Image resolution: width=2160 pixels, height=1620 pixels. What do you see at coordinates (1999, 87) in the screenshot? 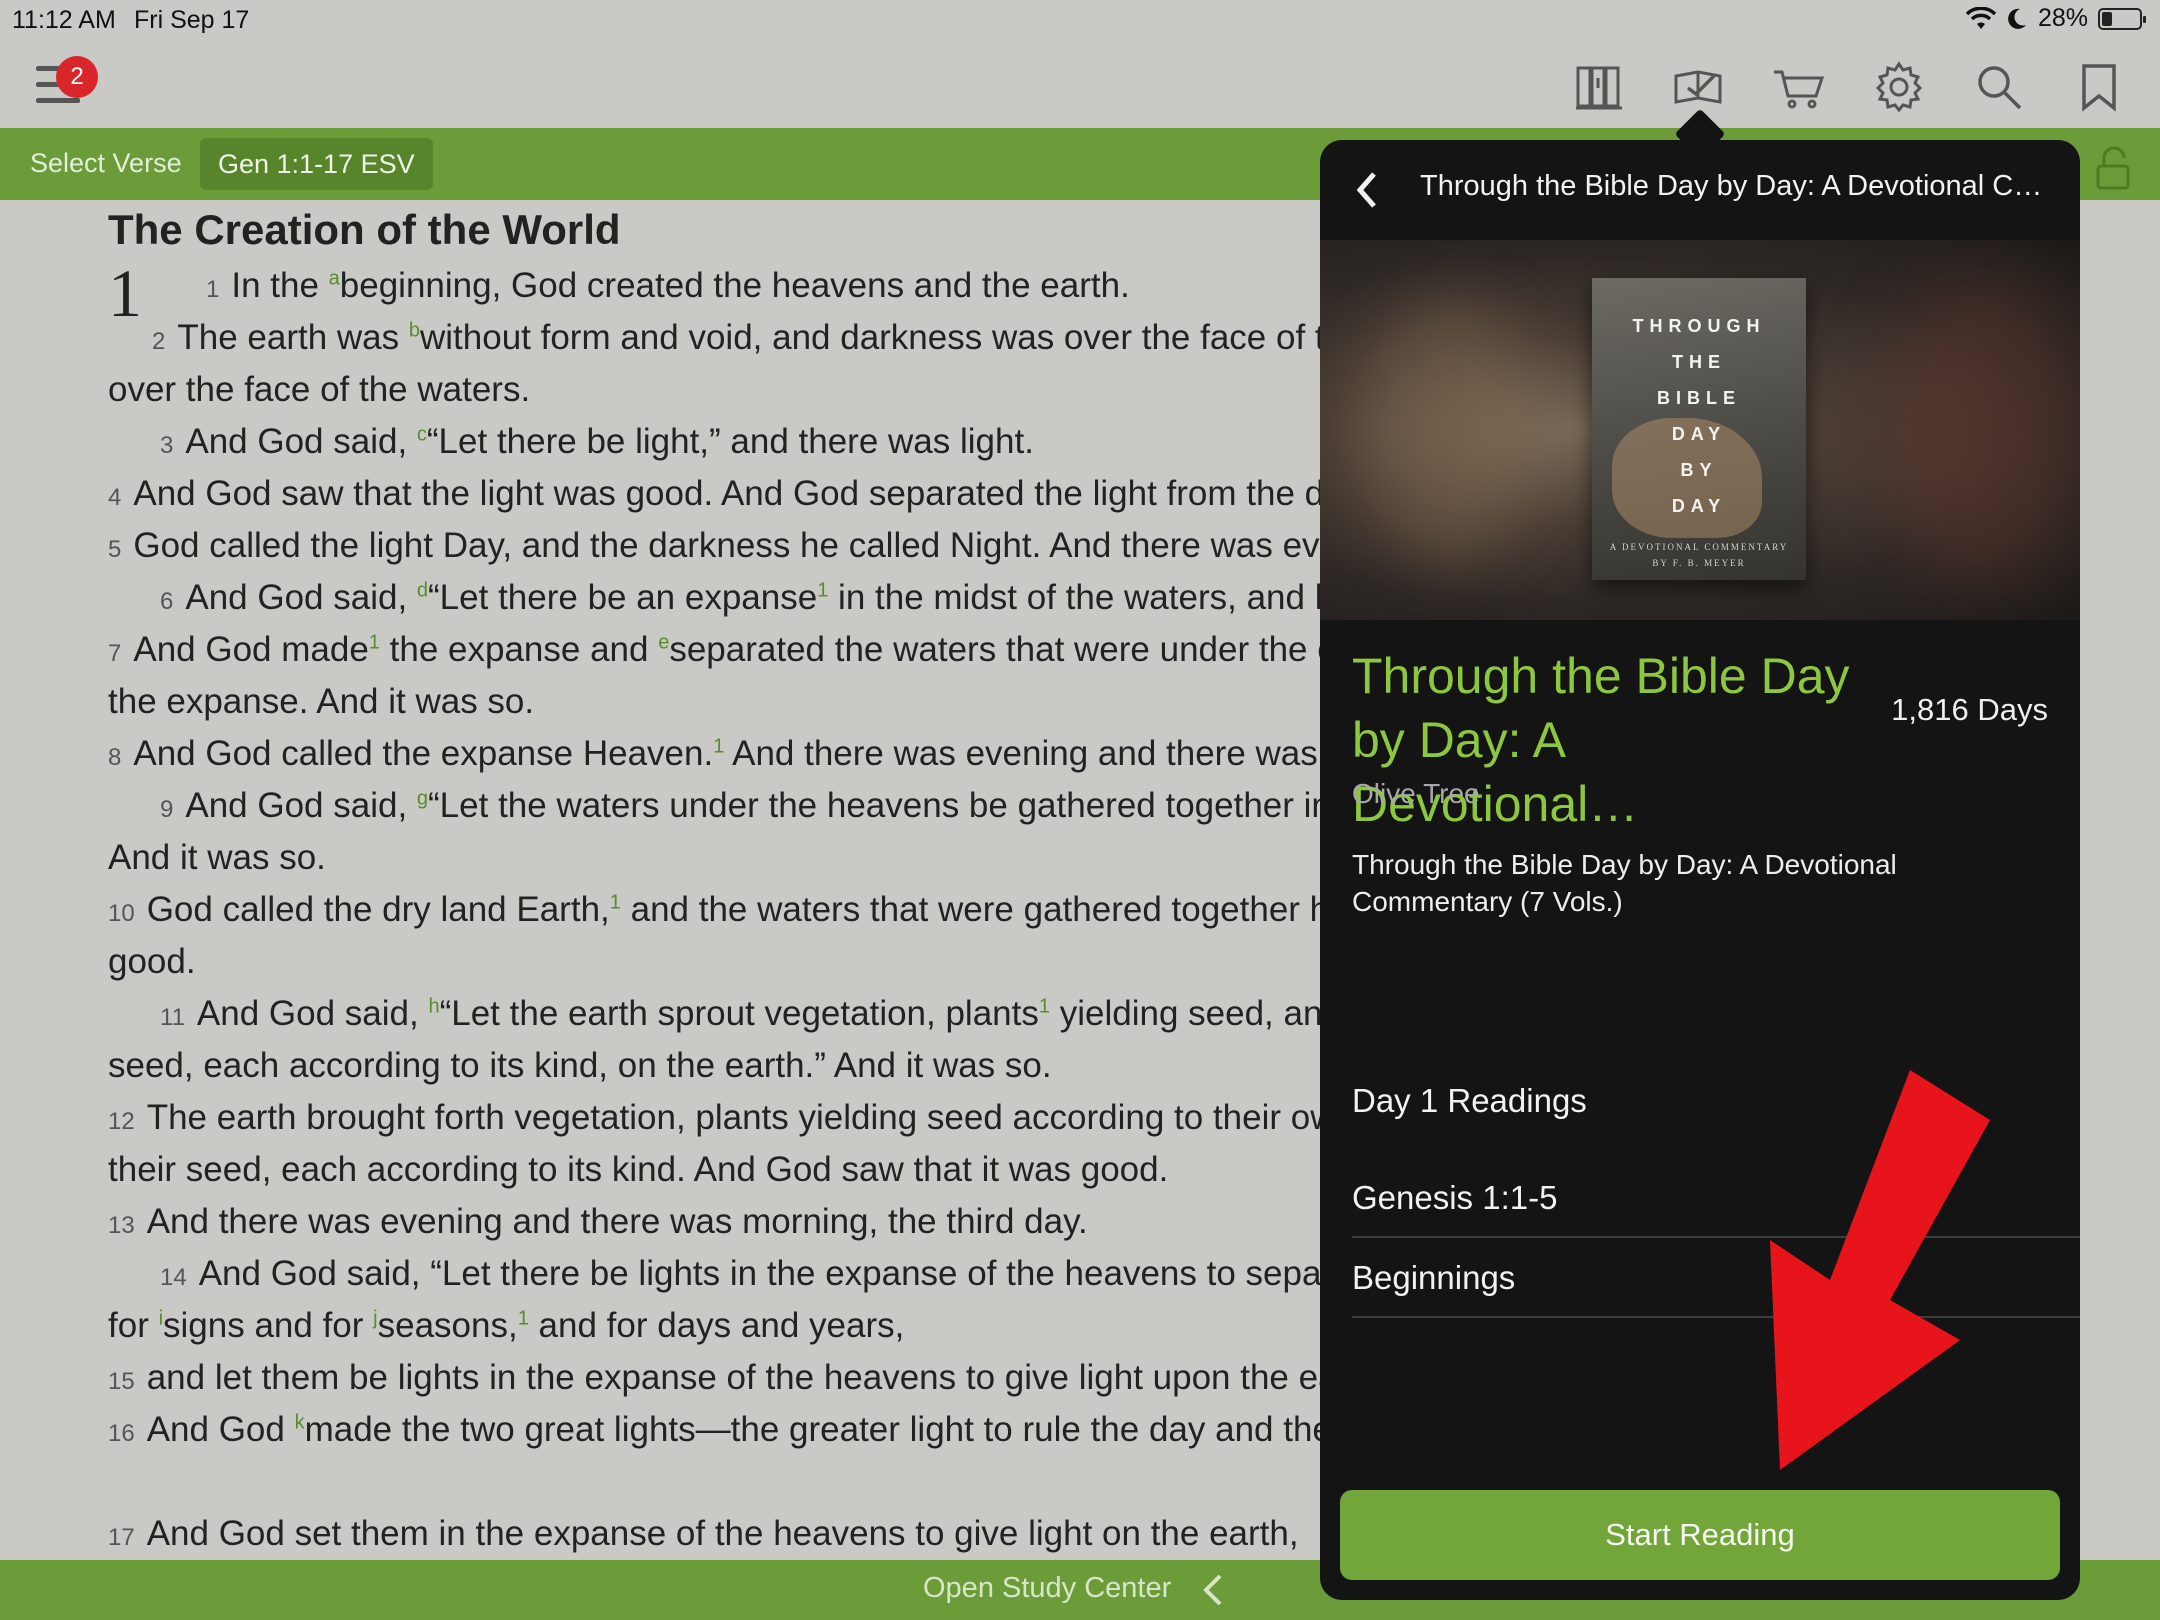
I see `search-icon` at bounding box center [1999, 87].